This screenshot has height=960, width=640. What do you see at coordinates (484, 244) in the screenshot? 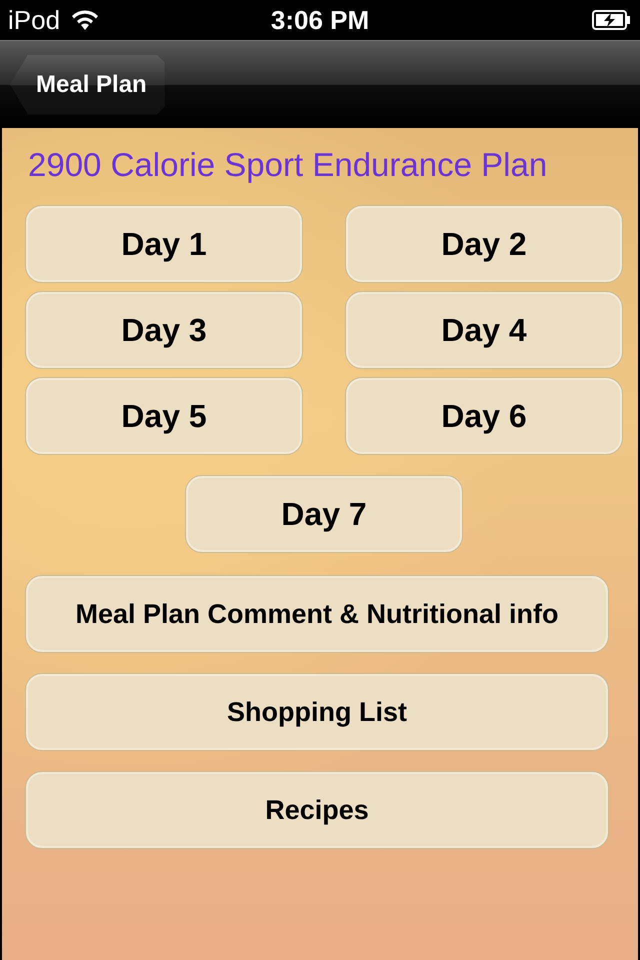
I see `day-button: Day 2` at bounding box center [484, 244].